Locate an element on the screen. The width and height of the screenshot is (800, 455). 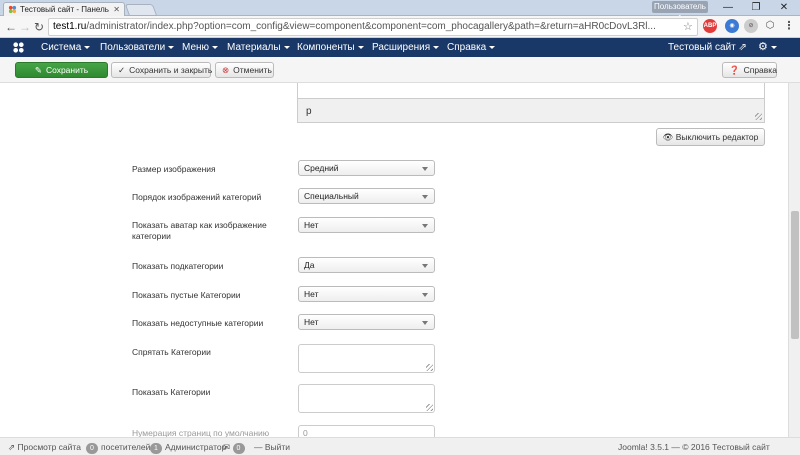
menu-components: Компоненты is located at coordinates (330, 47).